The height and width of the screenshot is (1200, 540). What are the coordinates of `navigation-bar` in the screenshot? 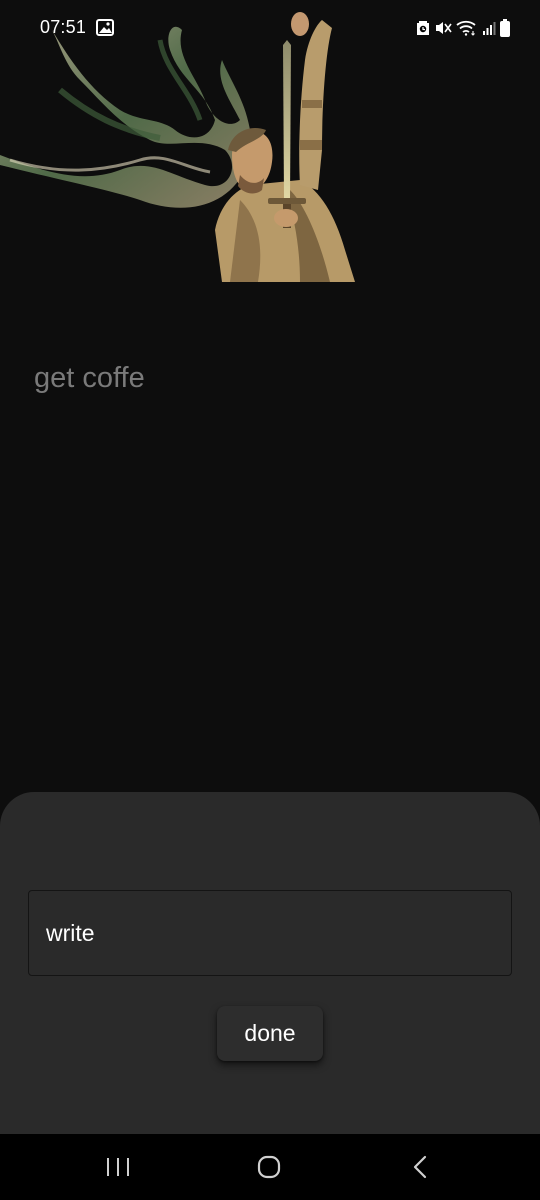 It's located at (270, 1167).